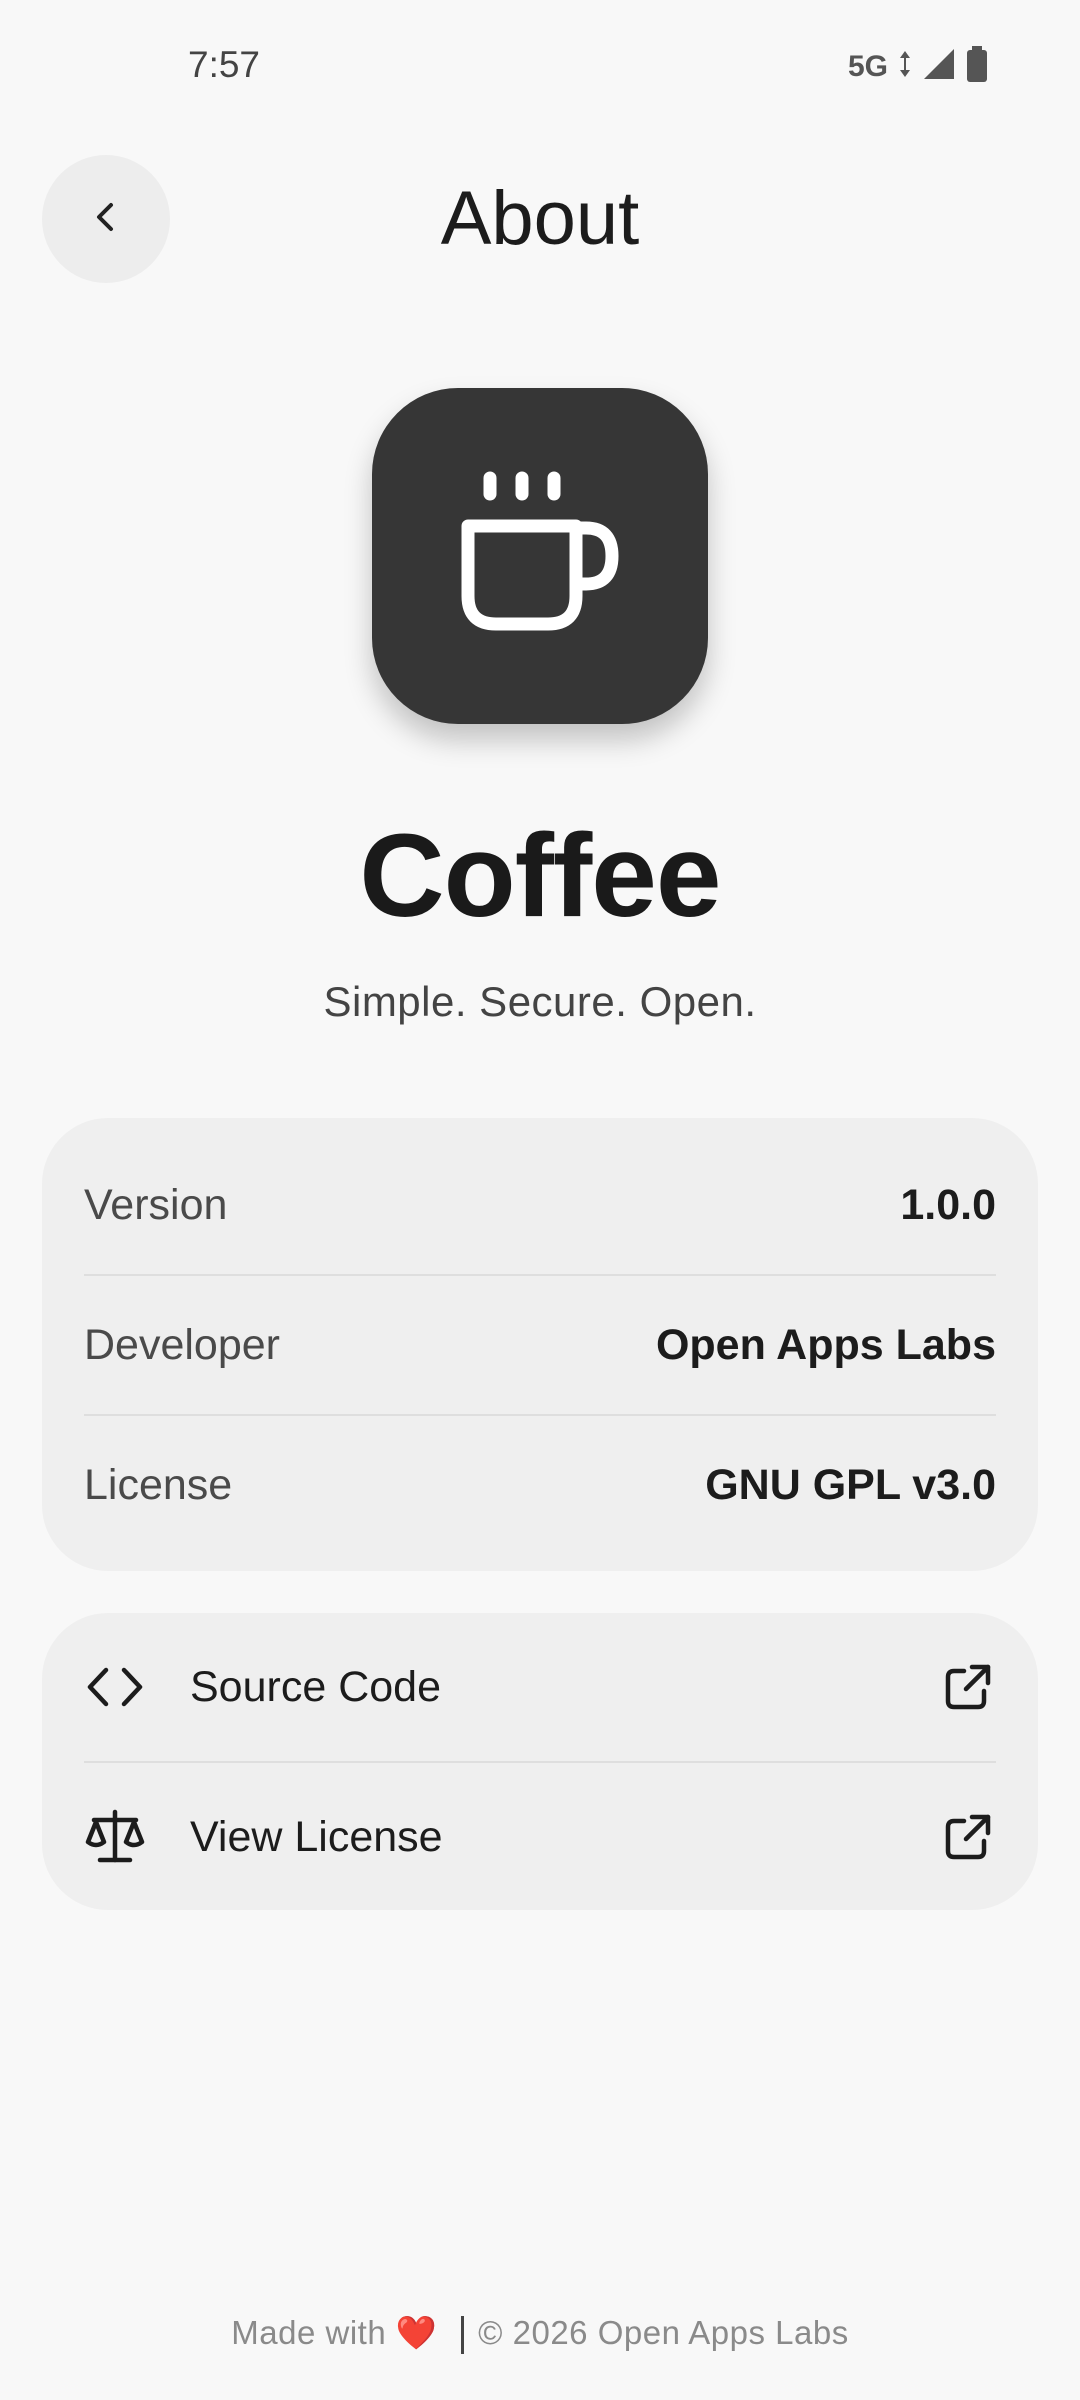 The height and width of the screenshot is (2400, 1080). I want to click on signal-icon, so click(939, 66).